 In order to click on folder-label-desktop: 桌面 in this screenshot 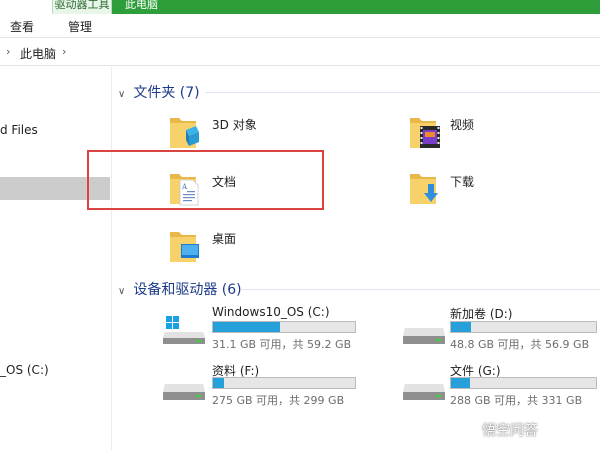, I will do `click(224, 238)`.